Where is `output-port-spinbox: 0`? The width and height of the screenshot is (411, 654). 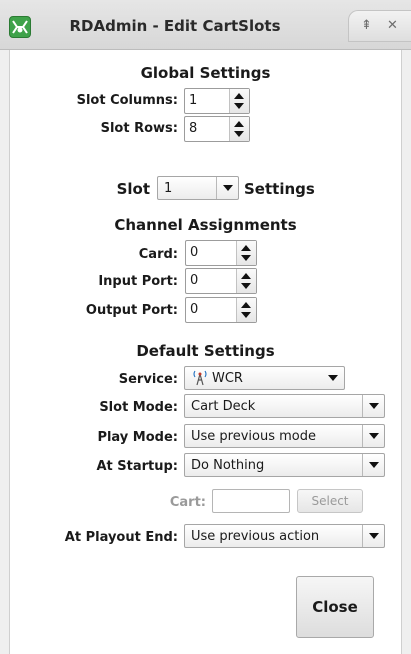 output-port-spinbox: 0 is located at coordinates (221, 310).